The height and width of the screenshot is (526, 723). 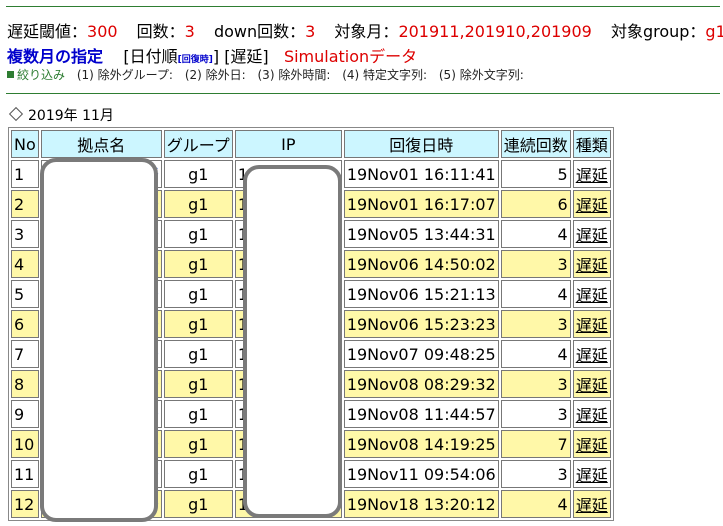 What do you see at coordinates (350, 56) in the screenshot?
I see `simulation-data-link: Simulationデータ` at bounding box center [350, 56].